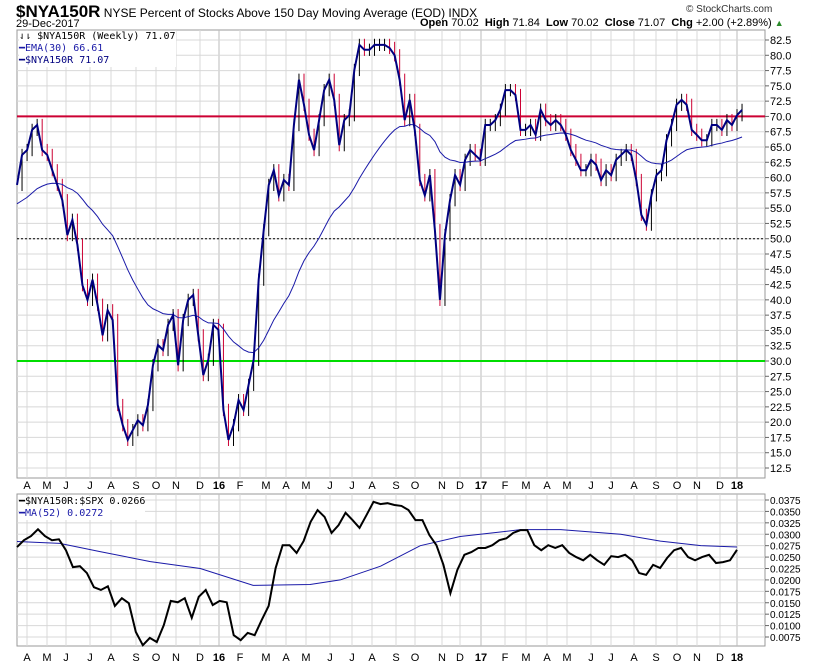  What do you see at coordinates (780, 56) in the screenshot?
I see `y-tick-label: 80.0` at bounding box center [780, 56].